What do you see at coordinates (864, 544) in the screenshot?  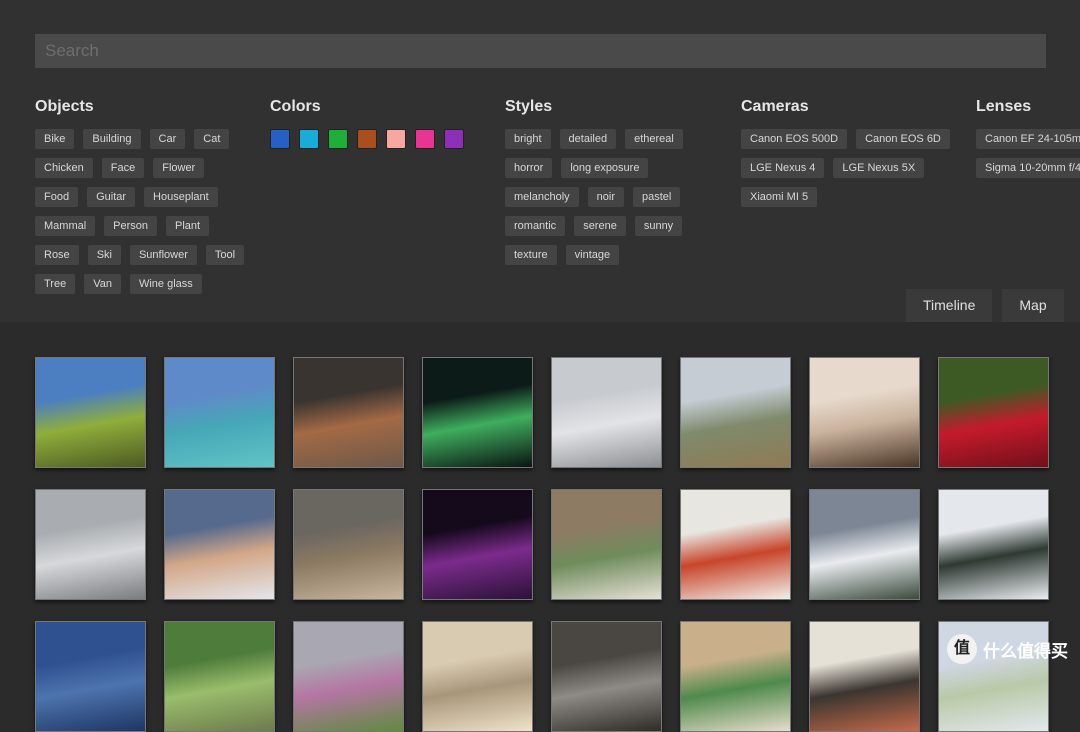 I see `photo-thumbnail-snowy-mountain` at bounding box center [864, 544].